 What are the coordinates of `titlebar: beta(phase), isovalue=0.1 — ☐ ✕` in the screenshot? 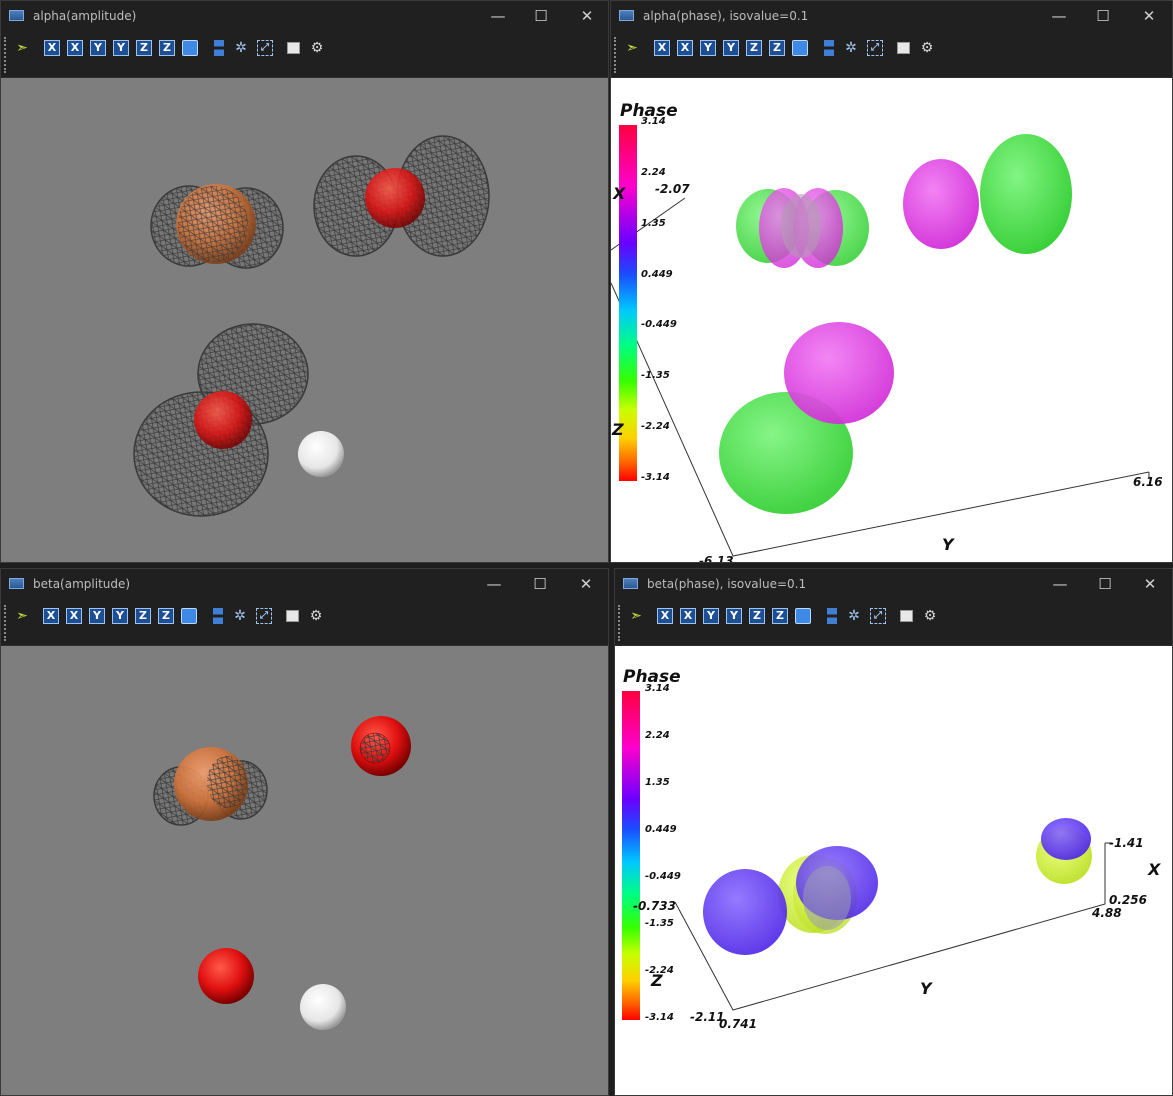 It's located at (893, 584).